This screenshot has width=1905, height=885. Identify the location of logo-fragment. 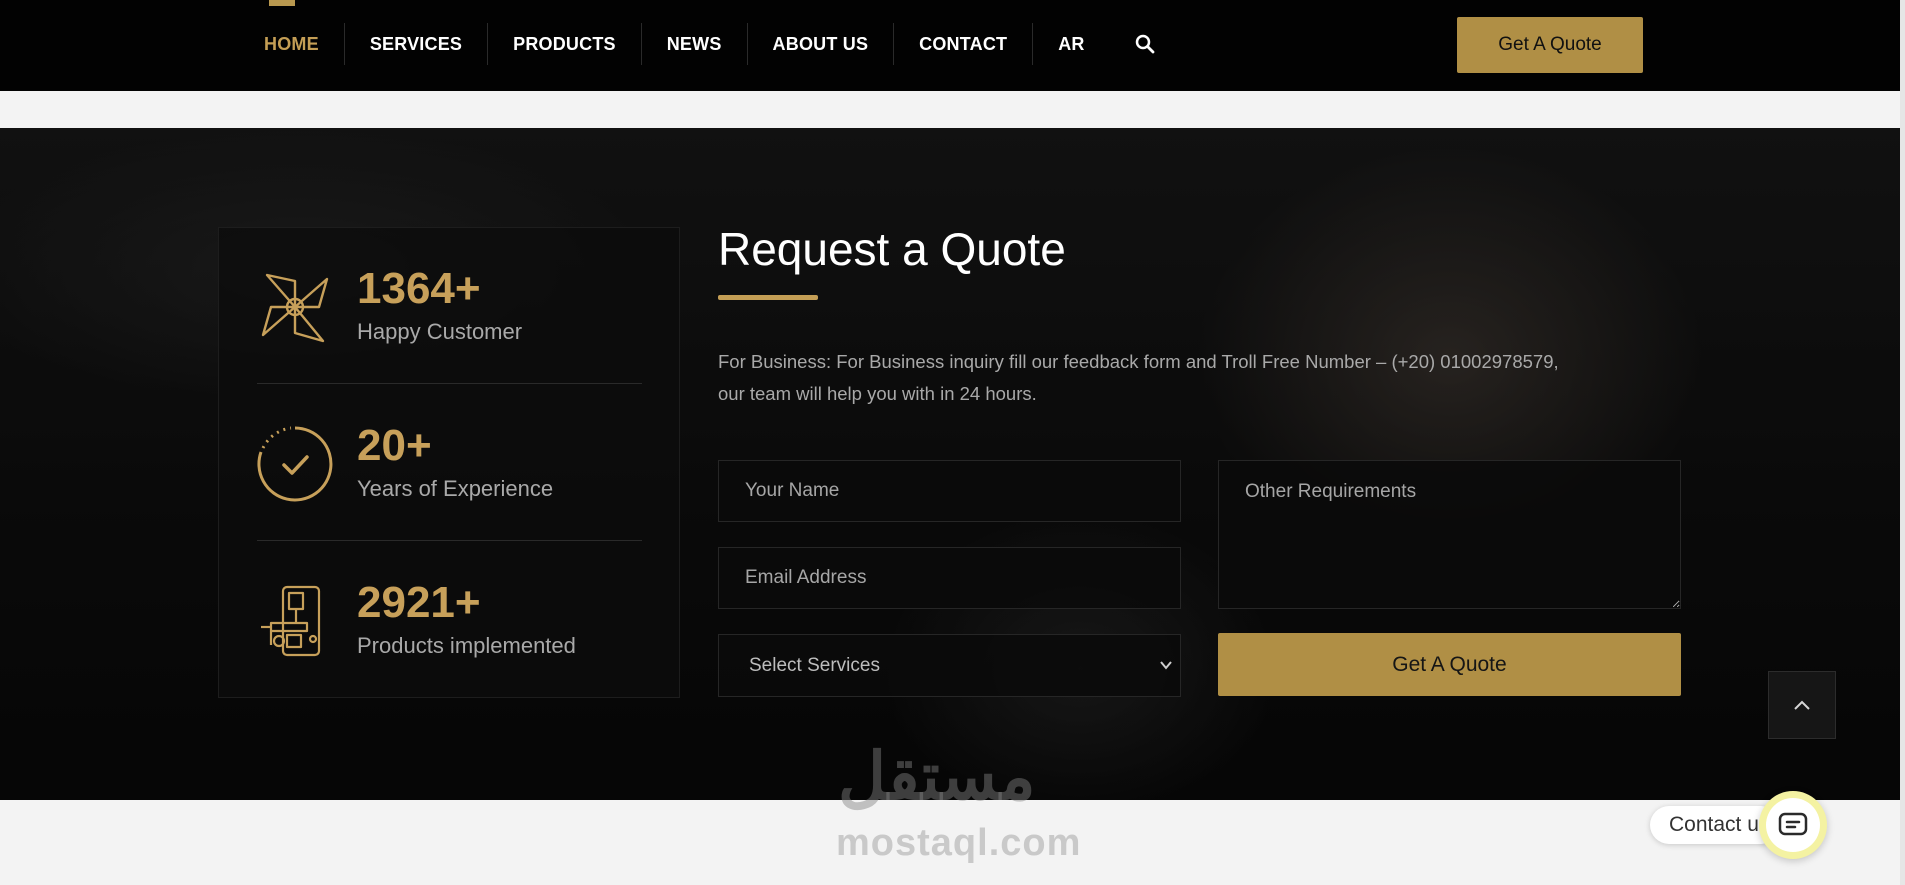
(282, 3).